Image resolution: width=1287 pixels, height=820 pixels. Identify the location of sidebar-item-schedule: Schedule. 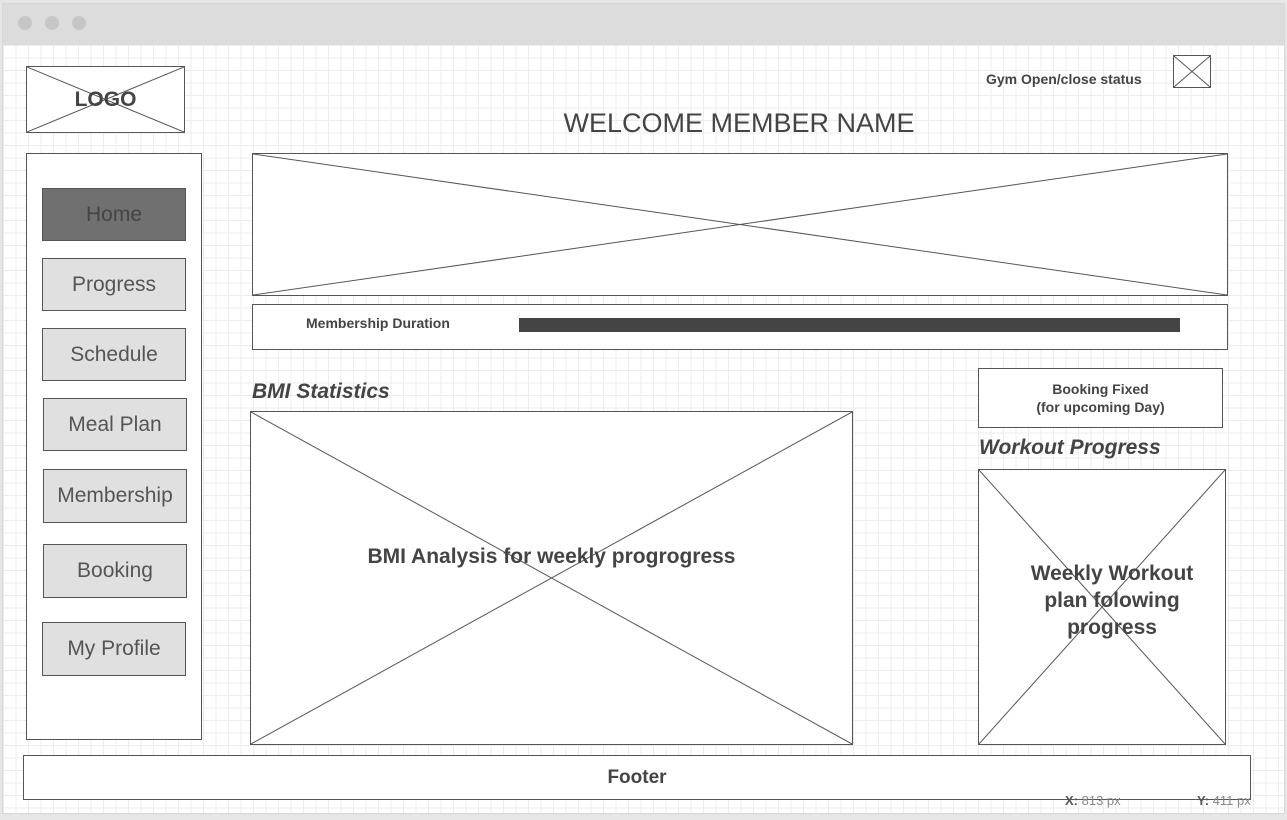
(114, 354).